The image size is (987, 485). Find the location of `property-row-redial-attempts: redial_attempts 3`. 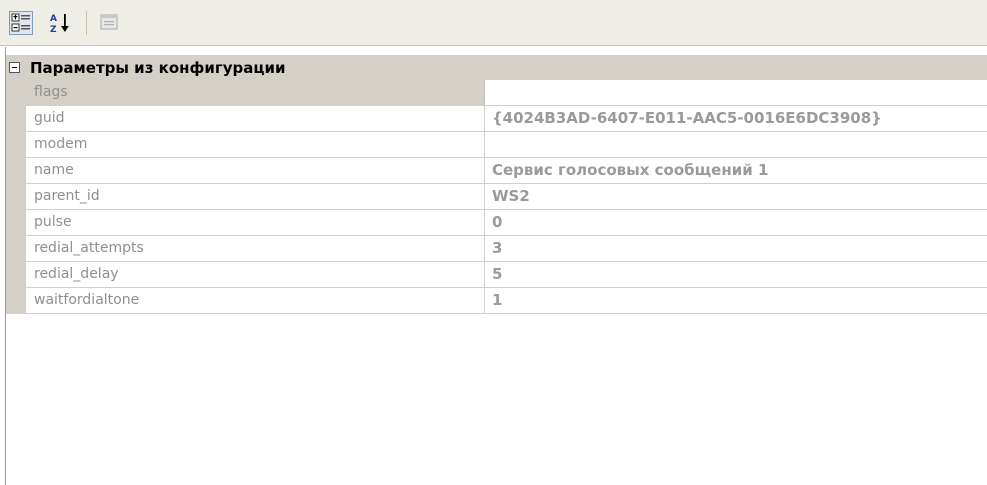

property-row-redial-attempts: redial_attempts 3 is located at coordinates (496, 249).